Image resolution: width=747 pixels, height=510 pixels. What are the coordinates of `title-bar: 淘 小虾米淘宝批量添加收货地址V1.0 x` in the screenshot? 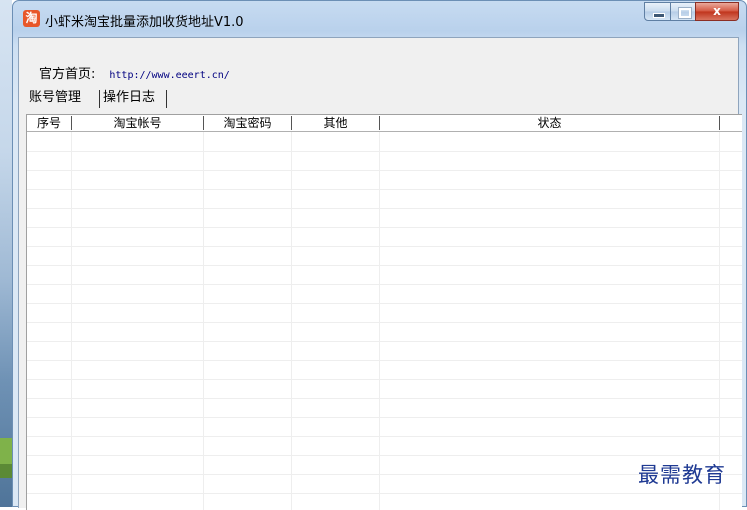 It's located at (379, 19).